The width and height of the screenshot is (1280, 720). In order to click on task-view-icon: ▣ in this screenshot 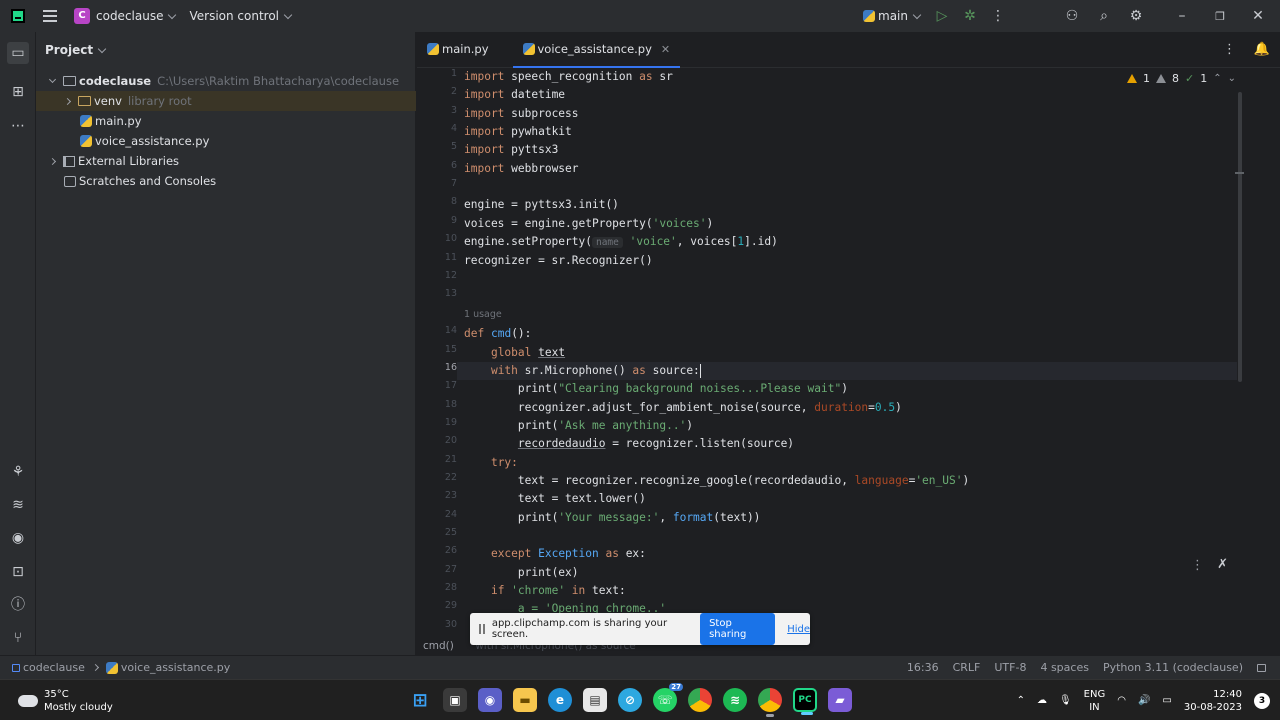, I will do `click(455, 700)`.